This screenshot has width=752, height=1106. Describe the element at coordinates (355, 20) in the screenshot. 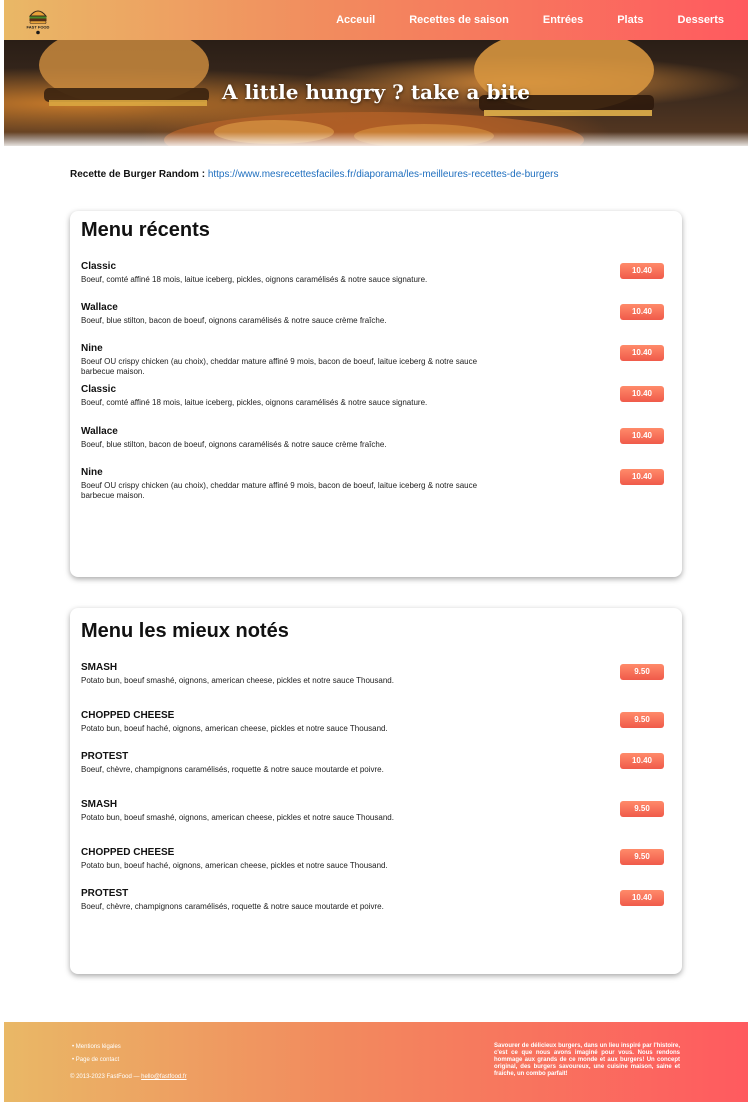

I see `nav-link-accueil: Acceuil` at that location.